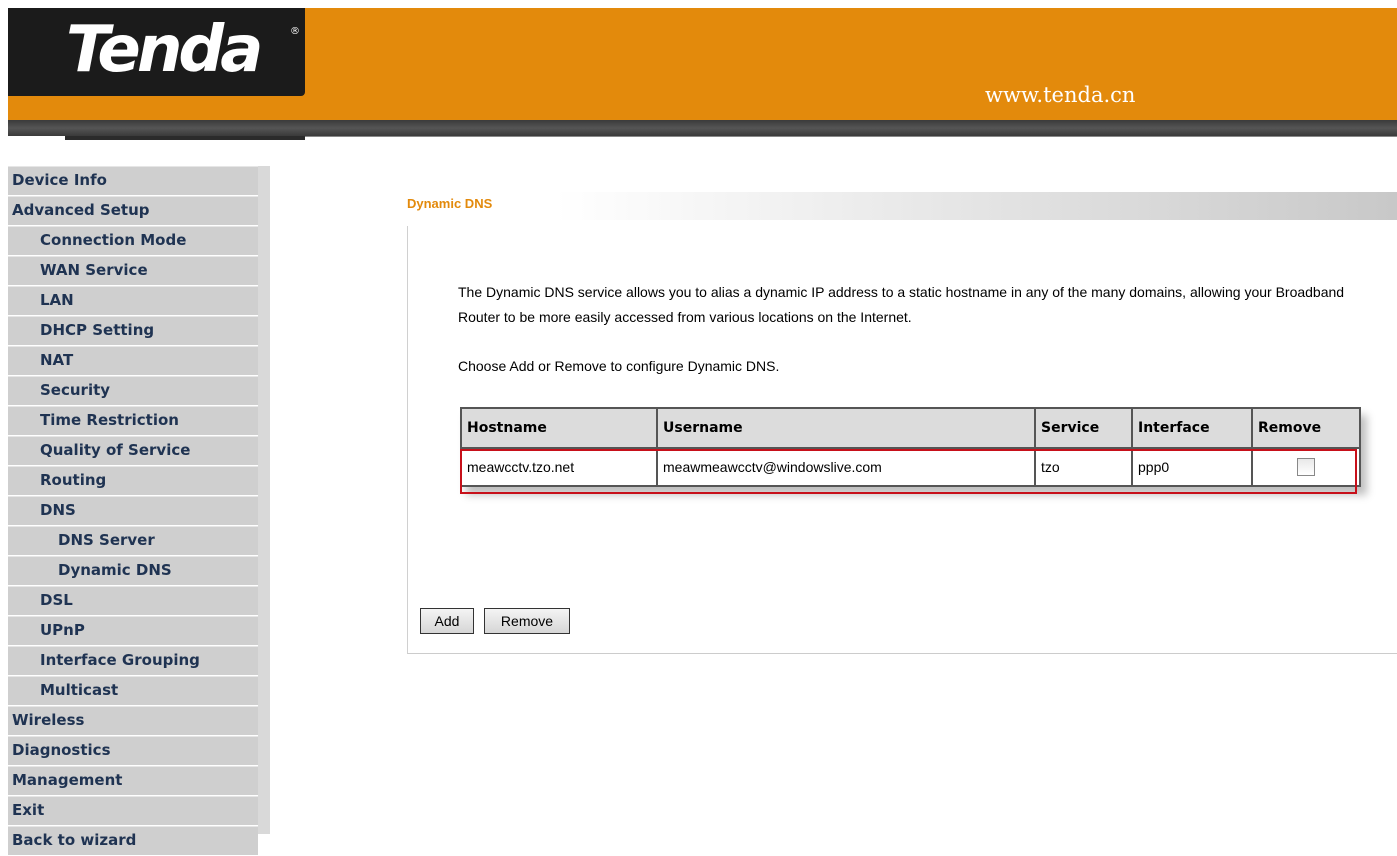 The height and width of the screenshot is (856, 1397). I want to click on sidebar-item-wireless: Wireless, so click(133, 720).